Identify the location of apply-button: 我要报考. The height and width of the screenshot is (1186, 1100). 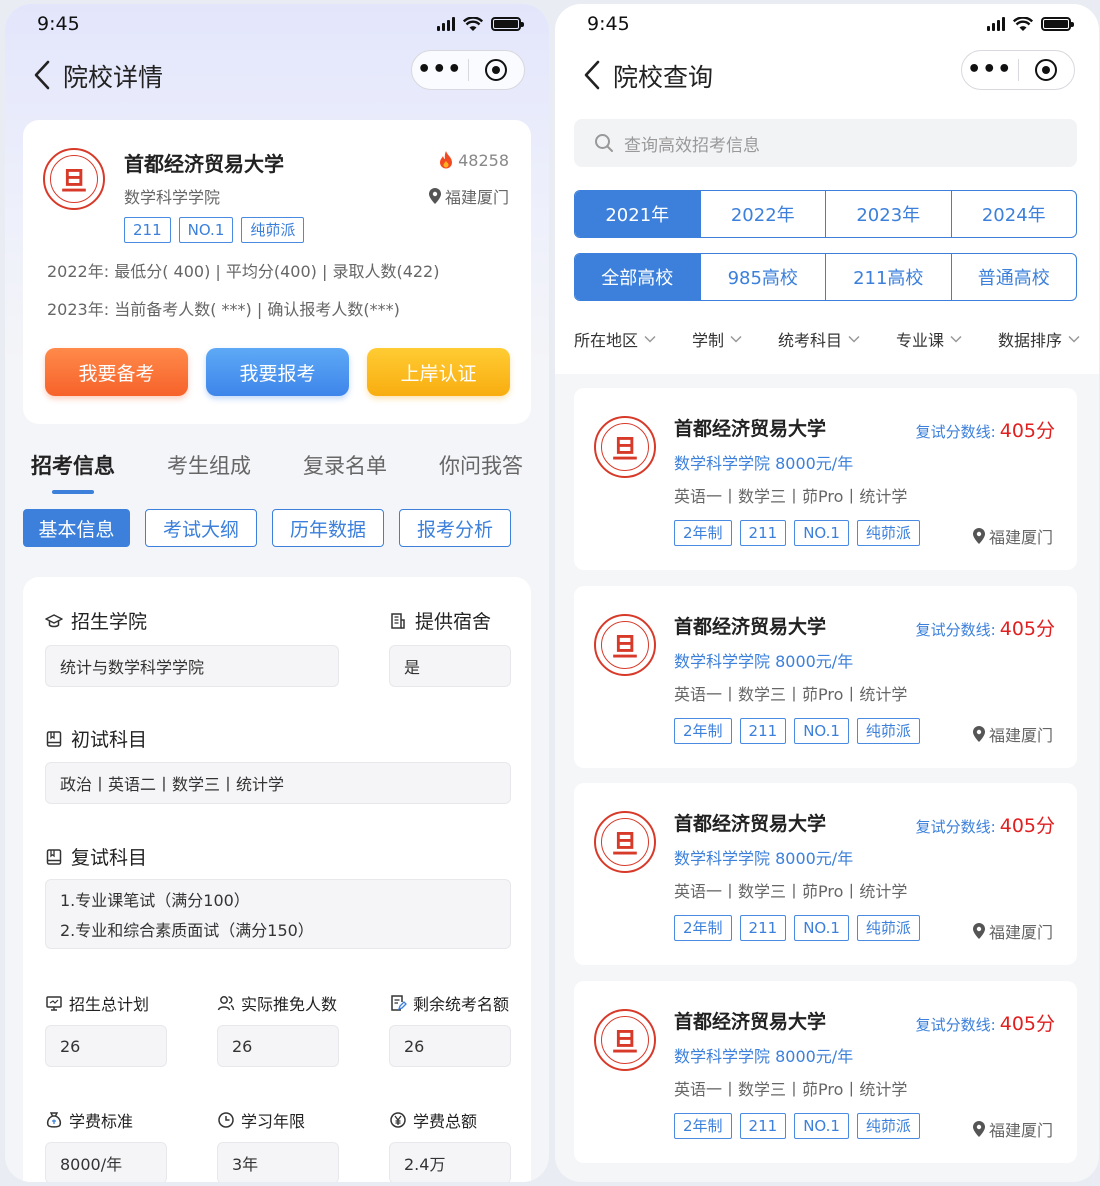
(277, 372).